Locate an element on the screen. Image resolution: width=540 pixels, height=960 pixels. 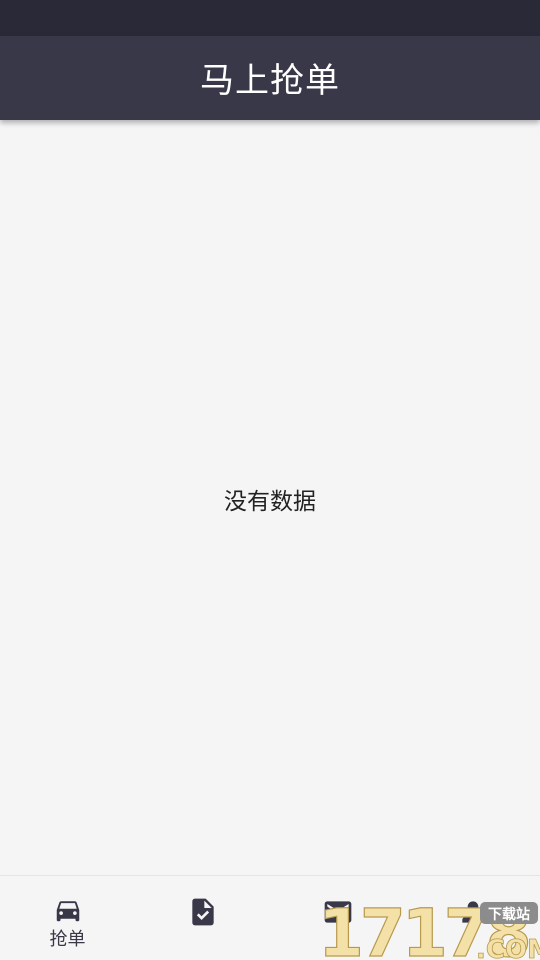
page-title: 马上抢单 is located at coordinates (270, 80).